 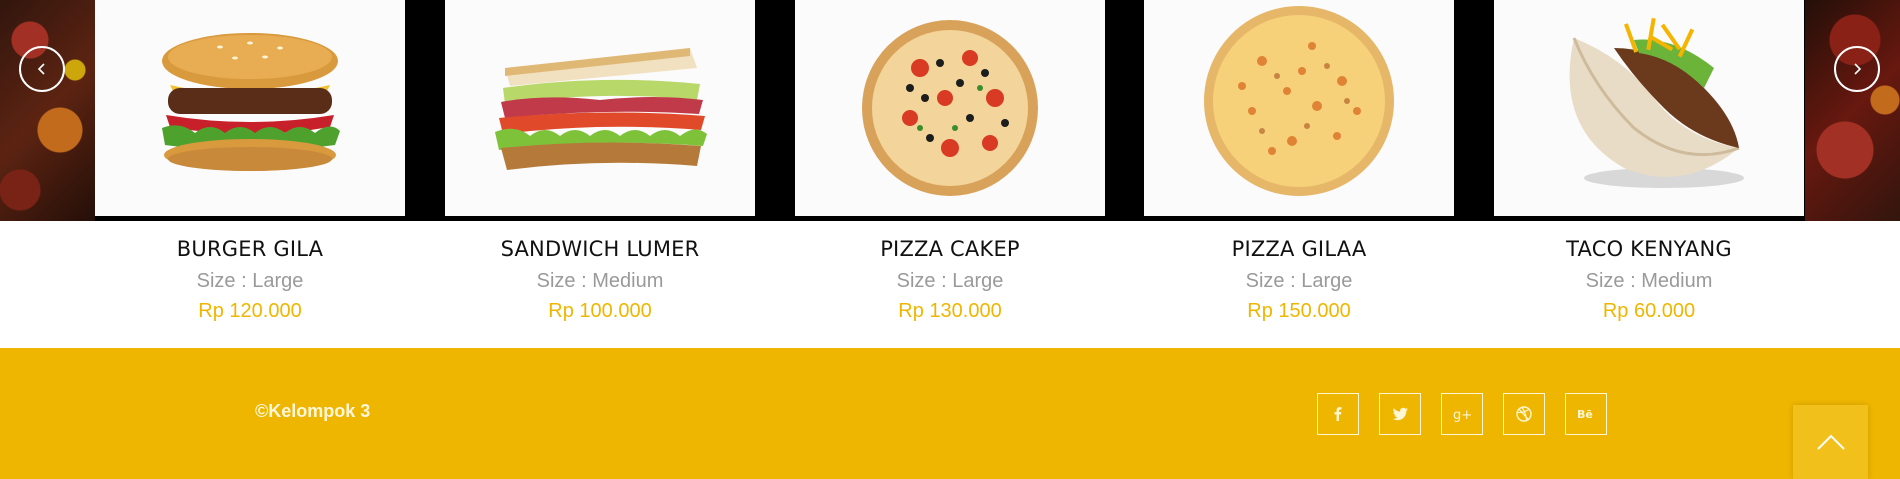 What do you see at coordinates (1649, 311) in the screenshot?
I see `product-price: Rp 60.000` at bounding box center [1649, 311].